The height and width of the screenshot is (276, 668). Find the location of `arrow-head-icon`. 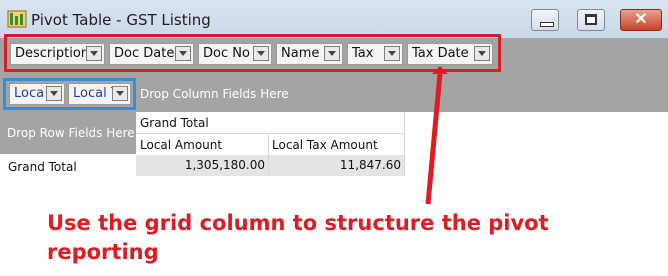

arrow-head-icon is located at coordinates (440, 70).